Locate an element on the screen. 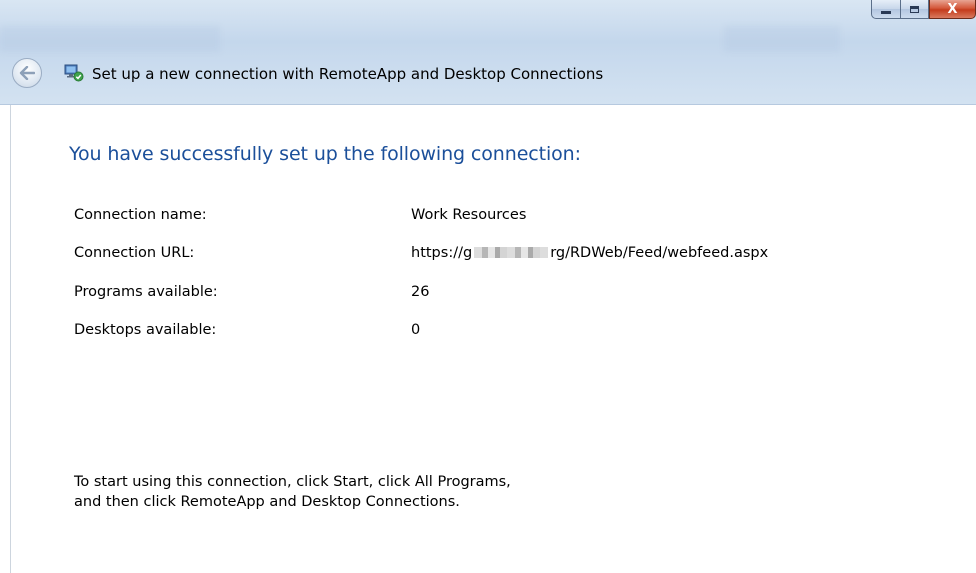 The height and width of the screenshot is (573, 976). connection-url-prefix: https://g is located at coordinates (442, 253).